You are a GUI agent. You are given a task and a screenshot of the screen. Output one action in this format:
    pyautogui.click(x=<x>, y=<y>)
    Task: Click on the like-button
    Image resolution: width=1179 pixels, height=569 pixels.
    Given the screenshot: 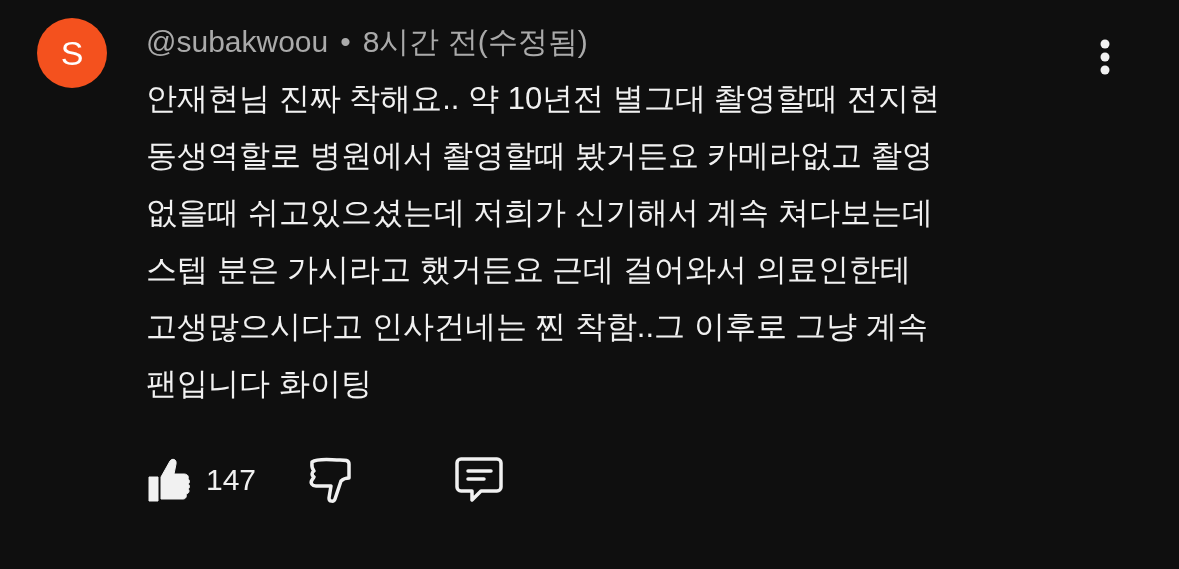 What is the action you would take?
    pyautogui.click(x=168, y=480)
    